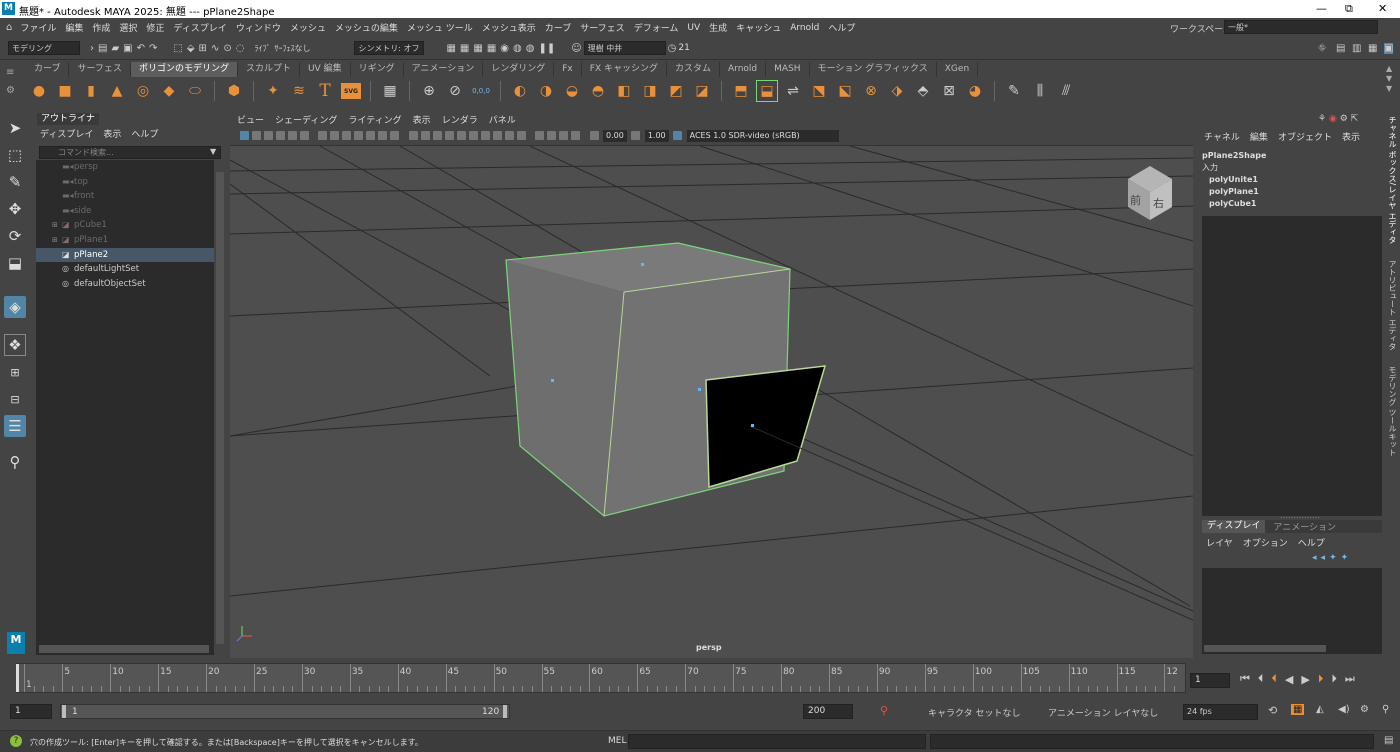 The image size is (1400, 752). I want to click on exposure-field: 0.00, so click(615, 135).